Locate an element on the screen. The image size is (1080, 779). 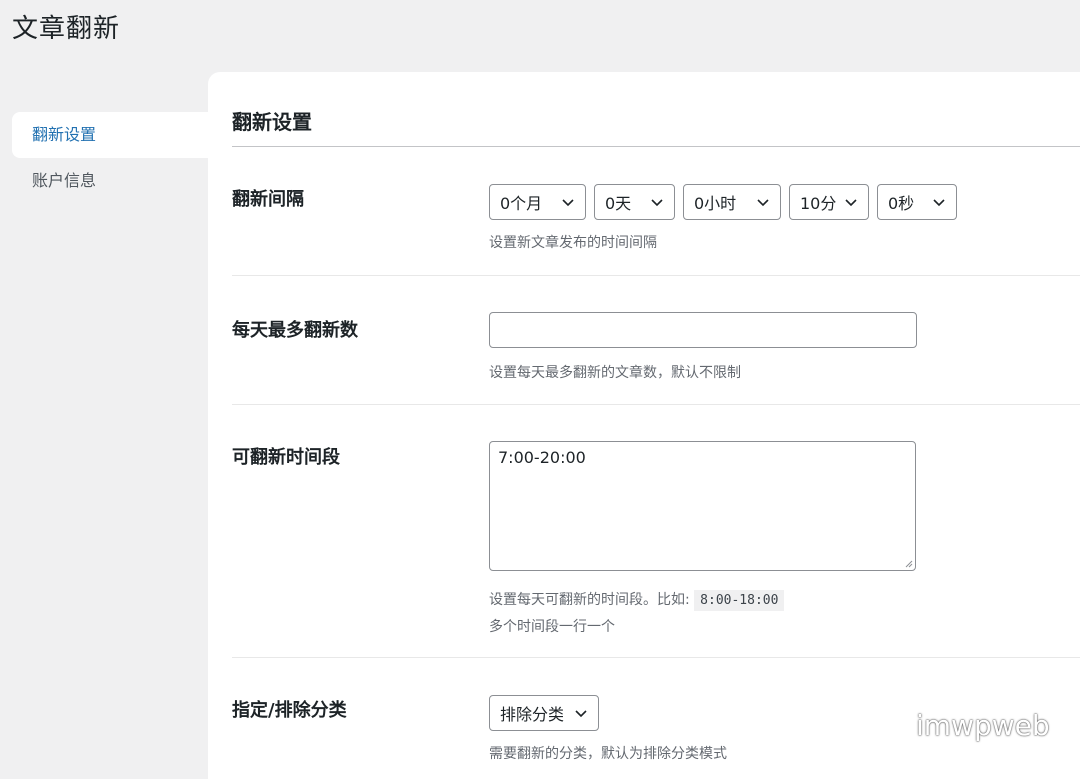
months-select-value: 0个月 is located at coordinates (521, 203).